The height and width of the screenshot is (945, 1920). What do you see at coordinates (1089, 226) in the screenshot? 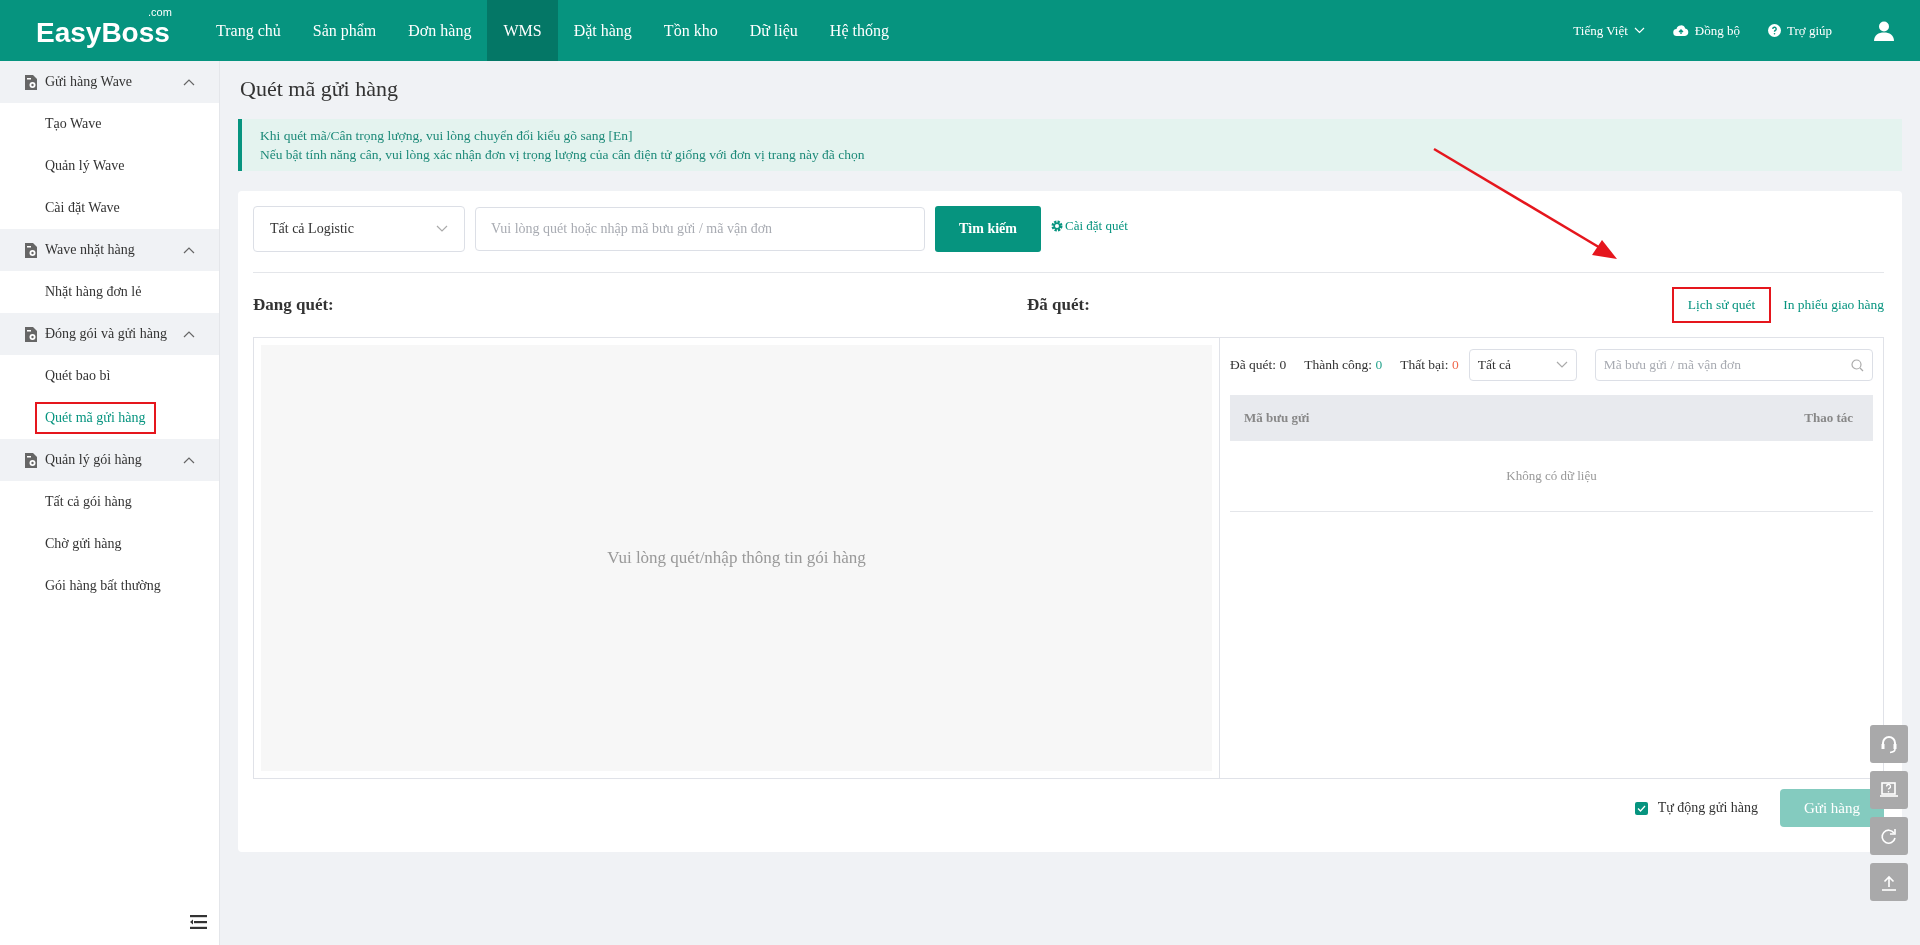
I see `scan-settings-link: Cài đặt quét` at bounding box center [1089, 226].